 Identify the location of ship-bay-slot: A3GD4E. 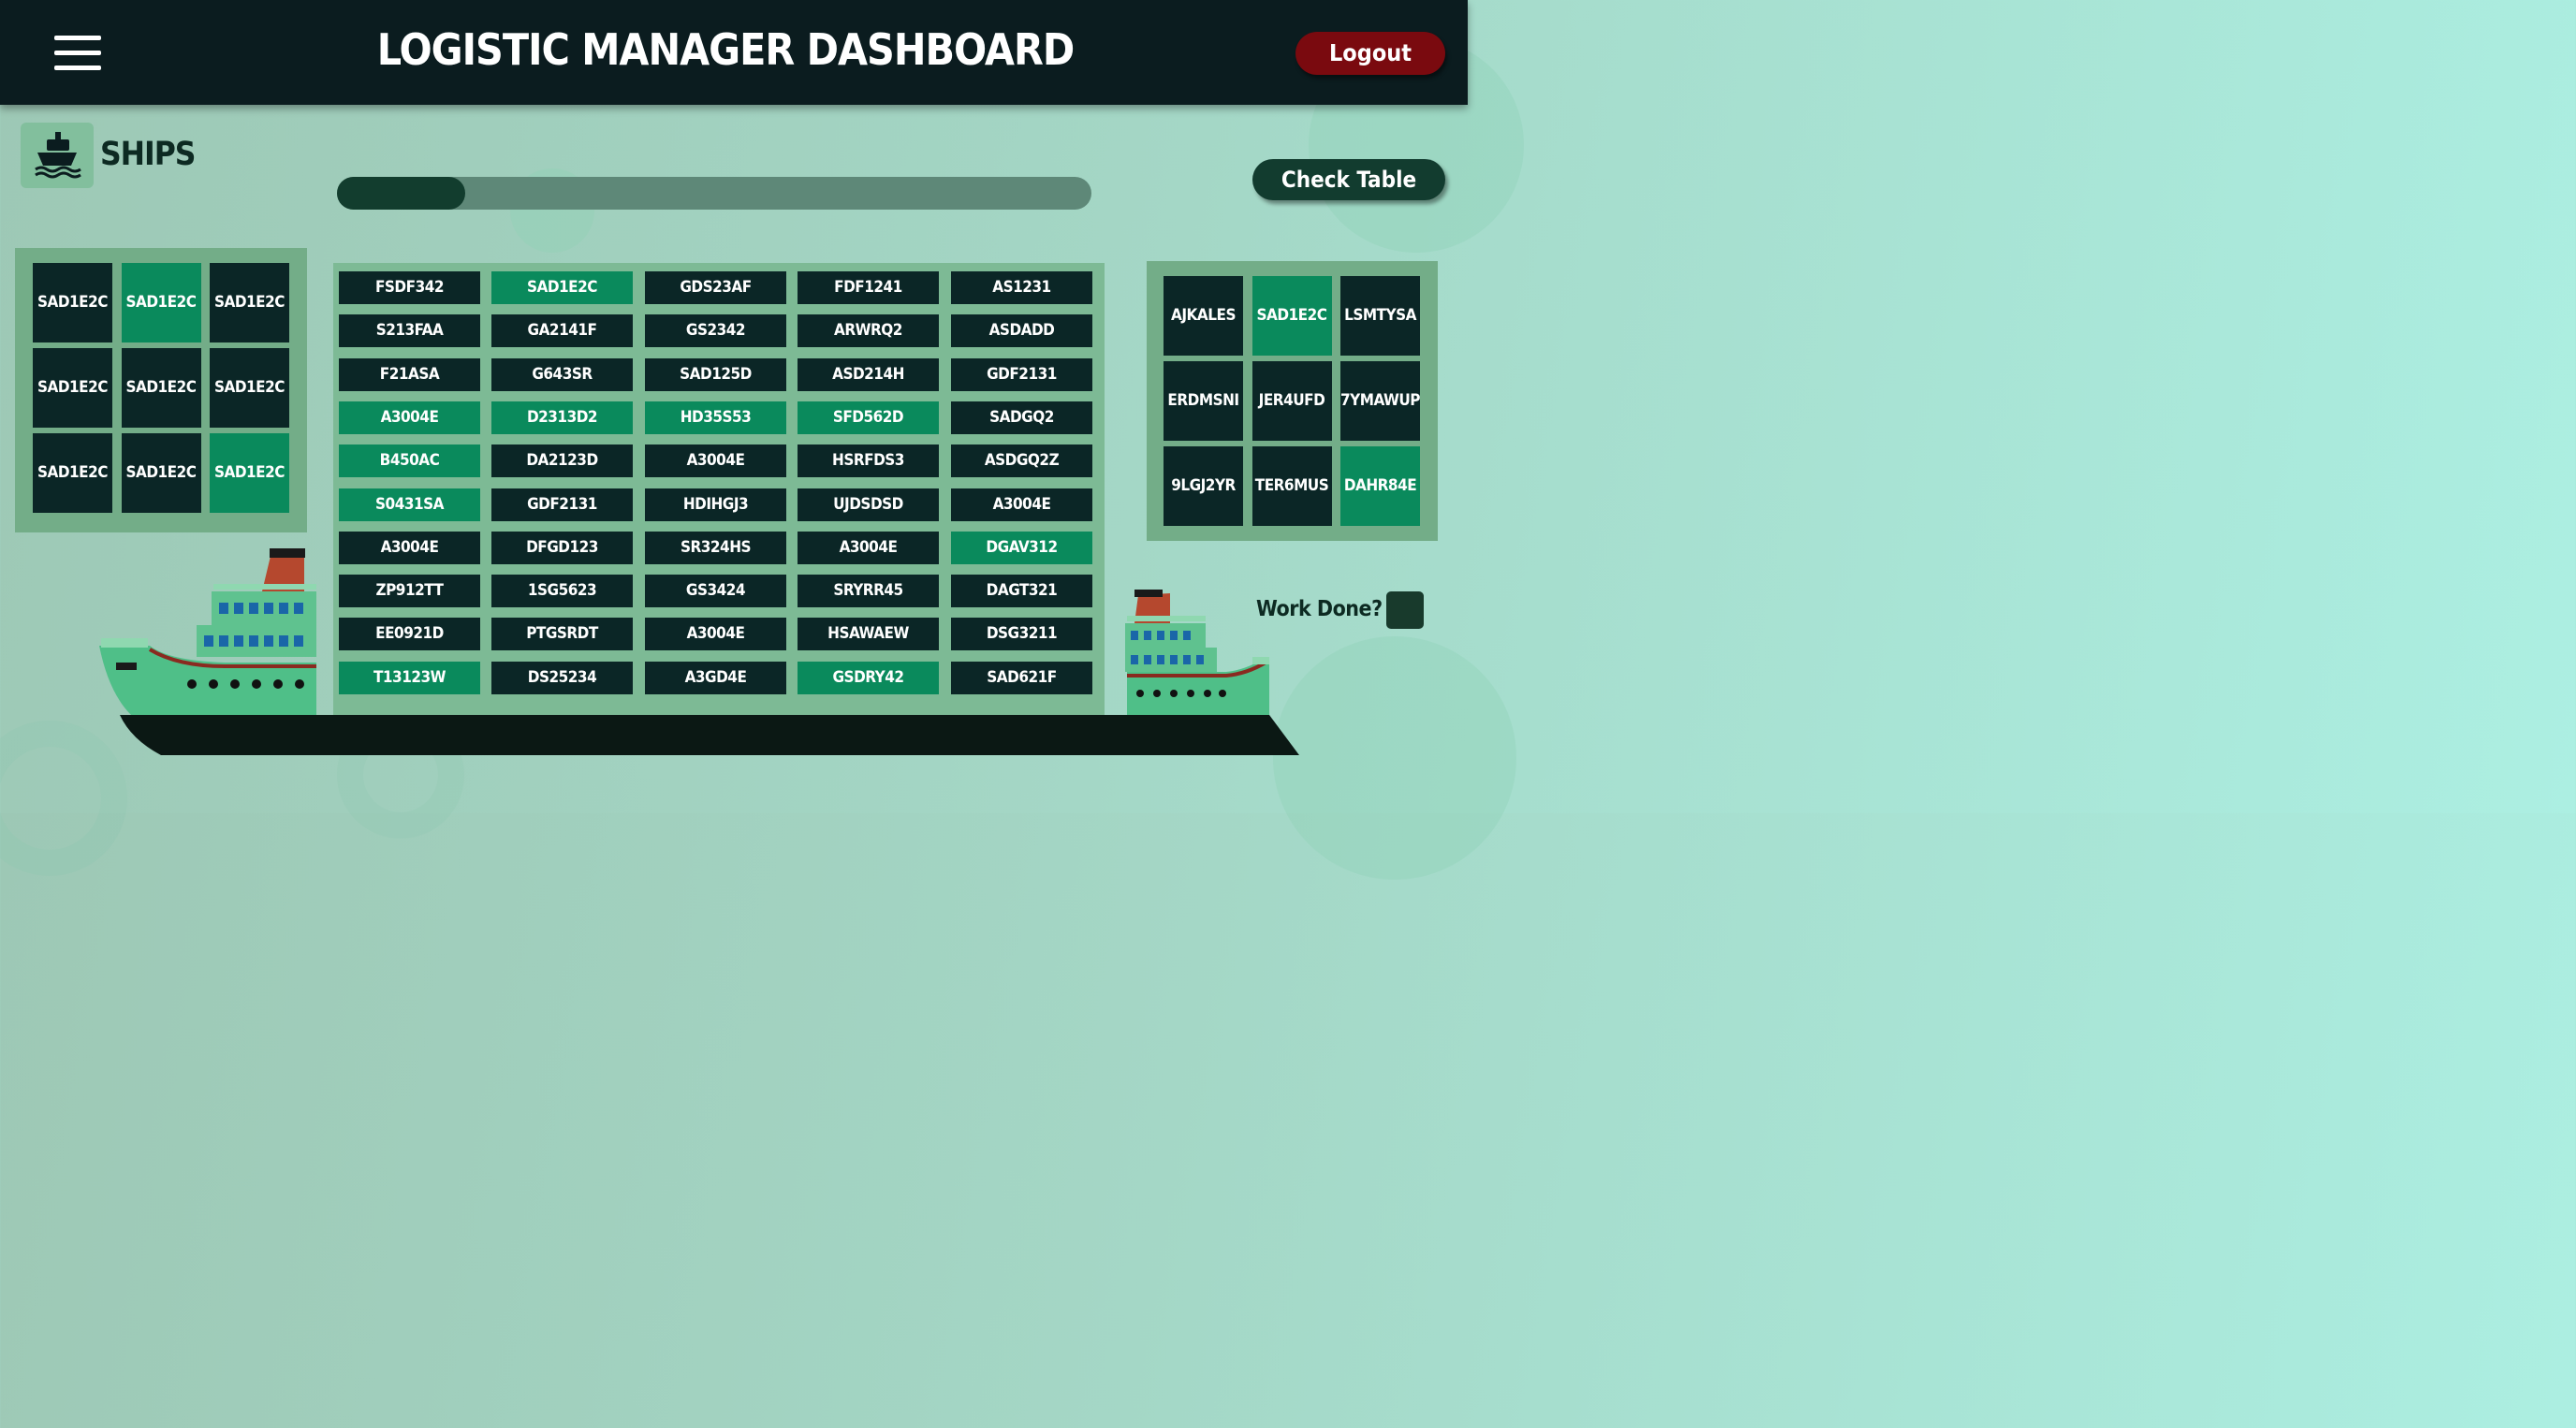
(715, 677).